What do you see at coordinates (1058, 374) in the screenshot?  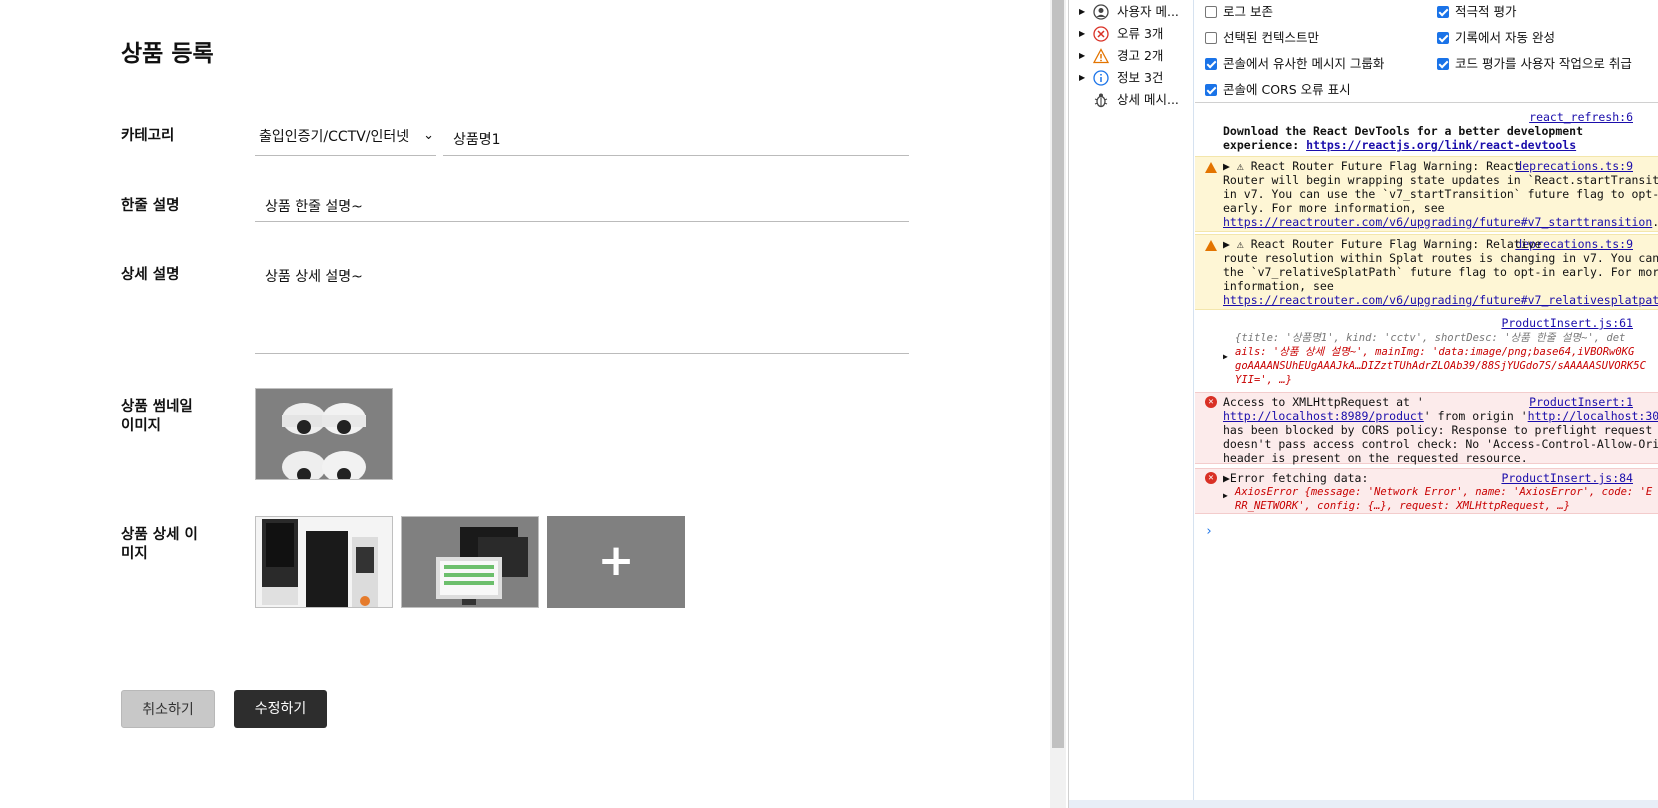 I see `page-scrollbar-thumb` at bounding box center [1058, 374].